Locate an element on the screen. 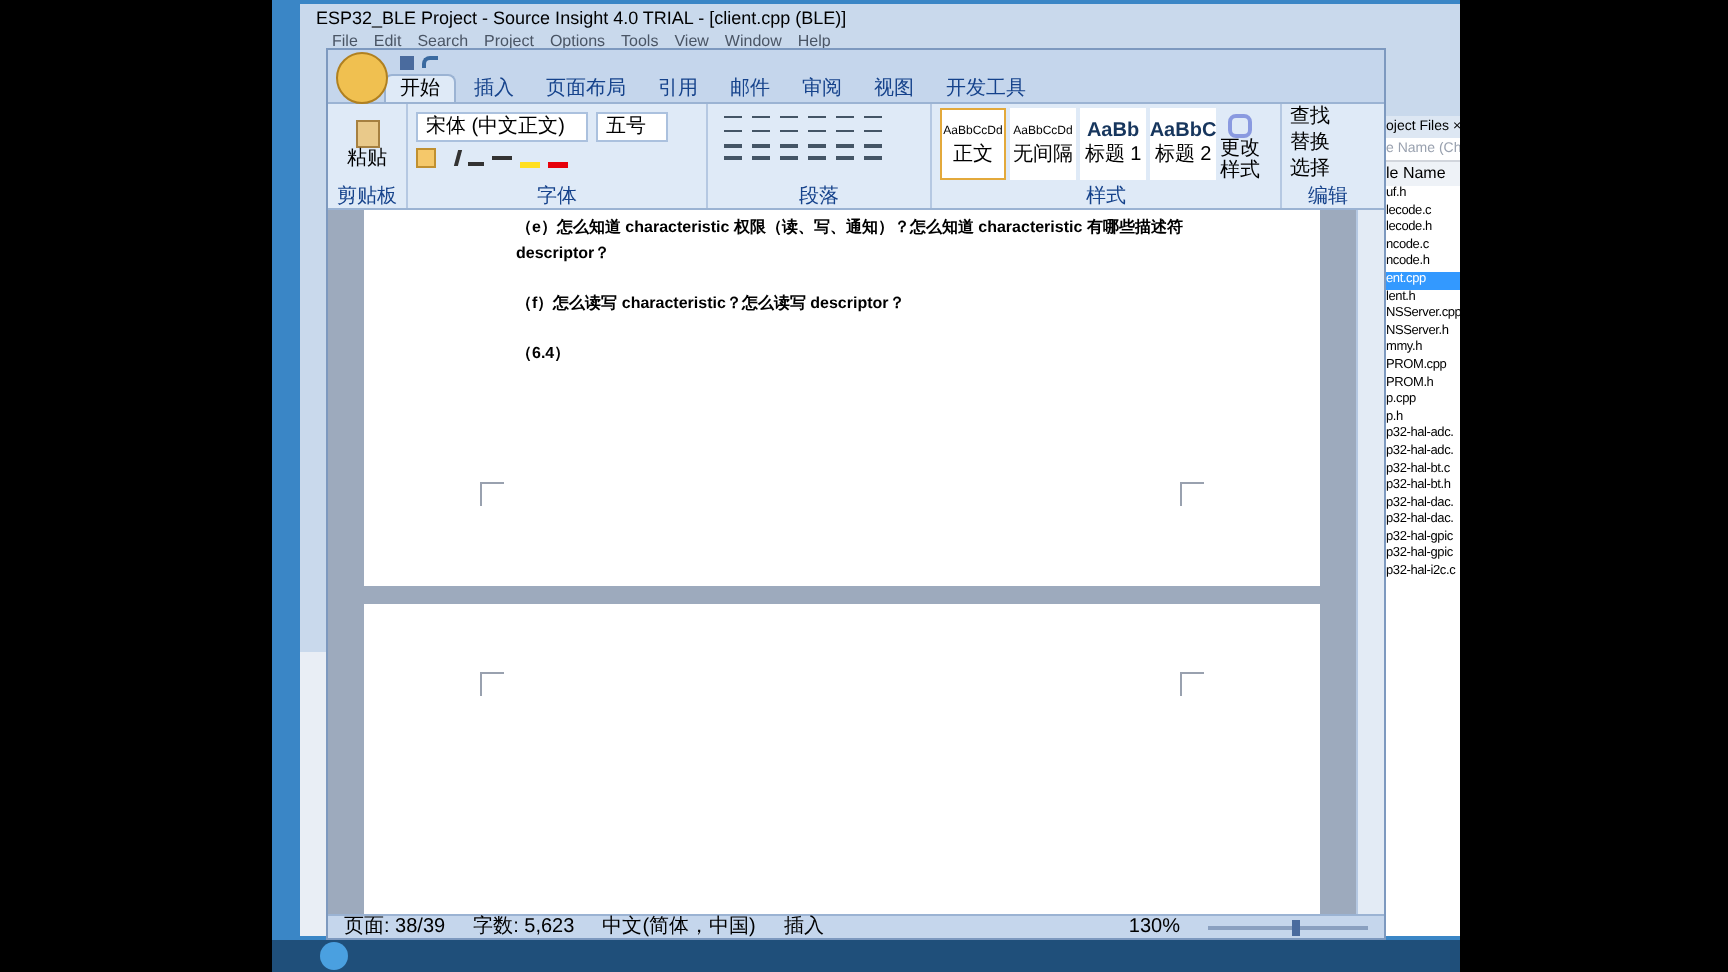  document-paragraph: （f）怎么读写 characteristic？怎么读写 descriptor？ is located at coordinates (711, 304).